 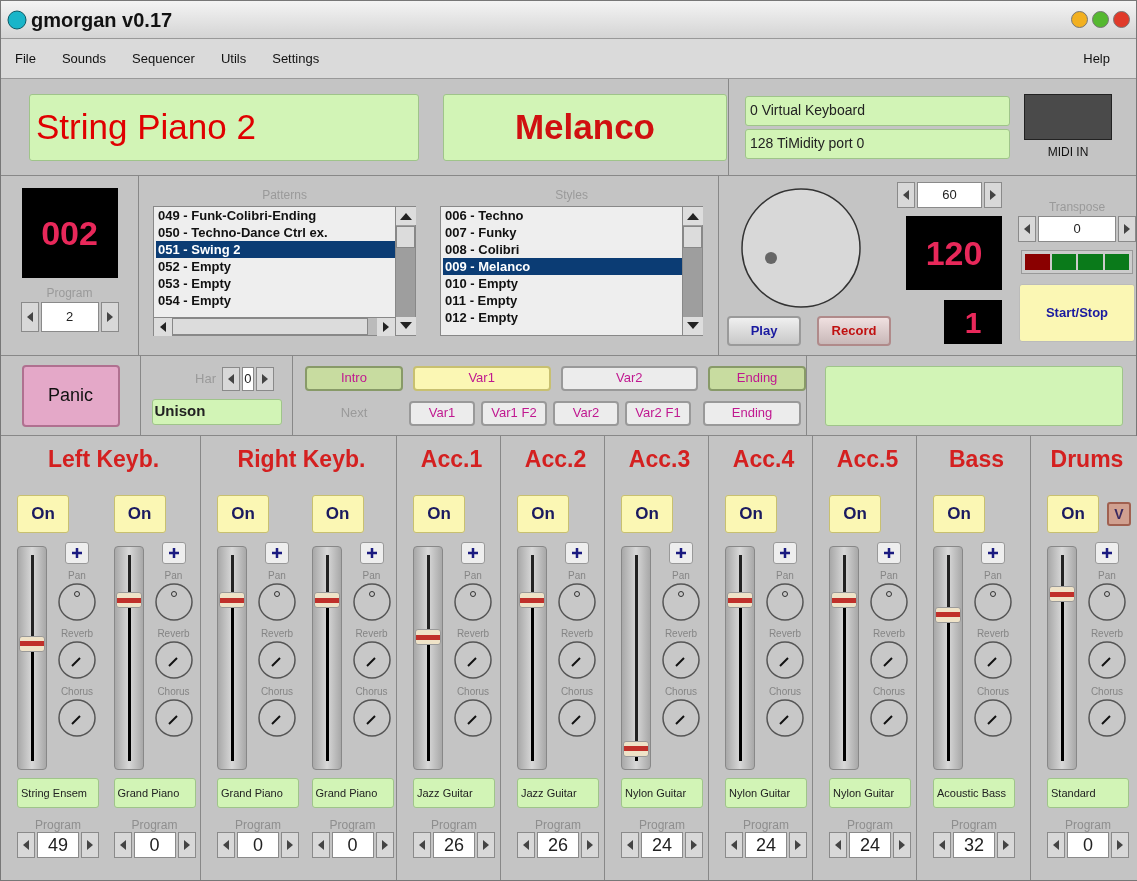 I want to click on start-stop-button: Start/Stop, so click(x=1077, y=313).